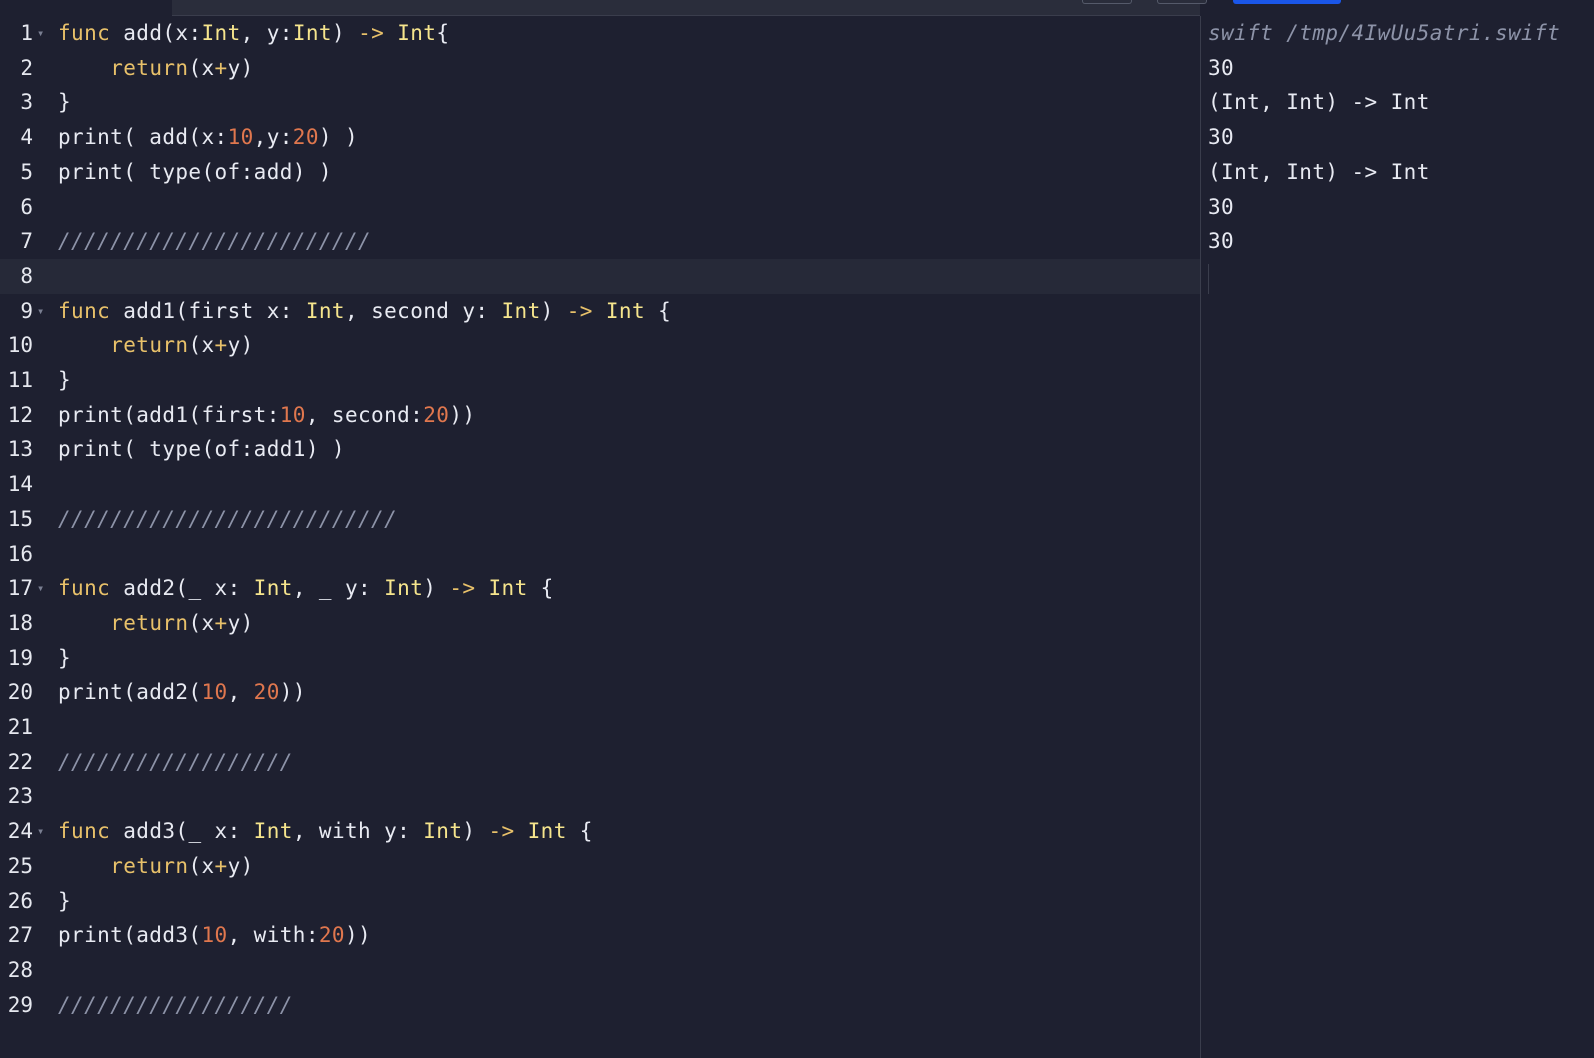 This screenshot has width=1594, height=1058. I want to click on code-text: , with:, so click(273, 935).